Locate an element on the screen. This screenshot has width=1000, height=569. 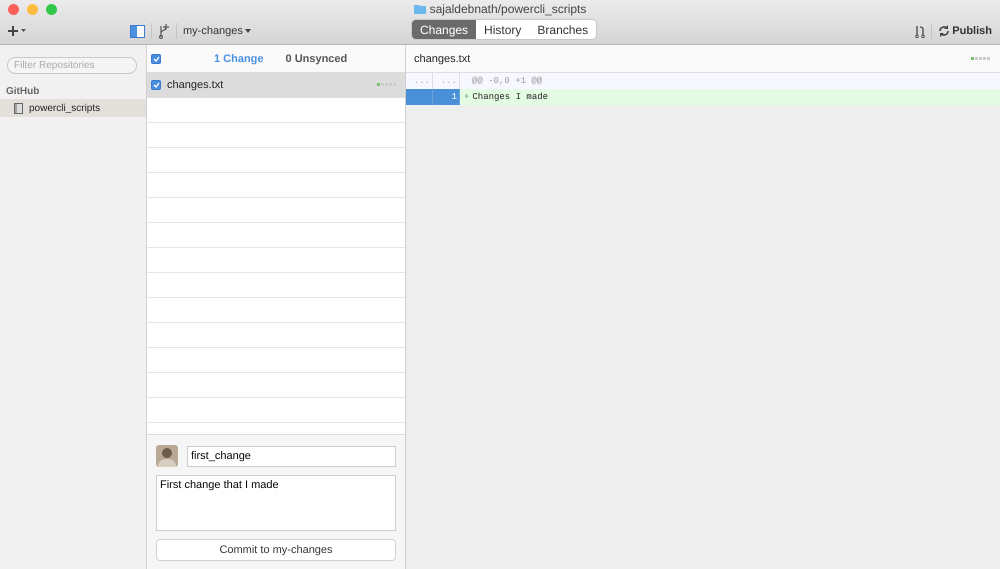
tab: Changes is located at coordinates (444, 29).